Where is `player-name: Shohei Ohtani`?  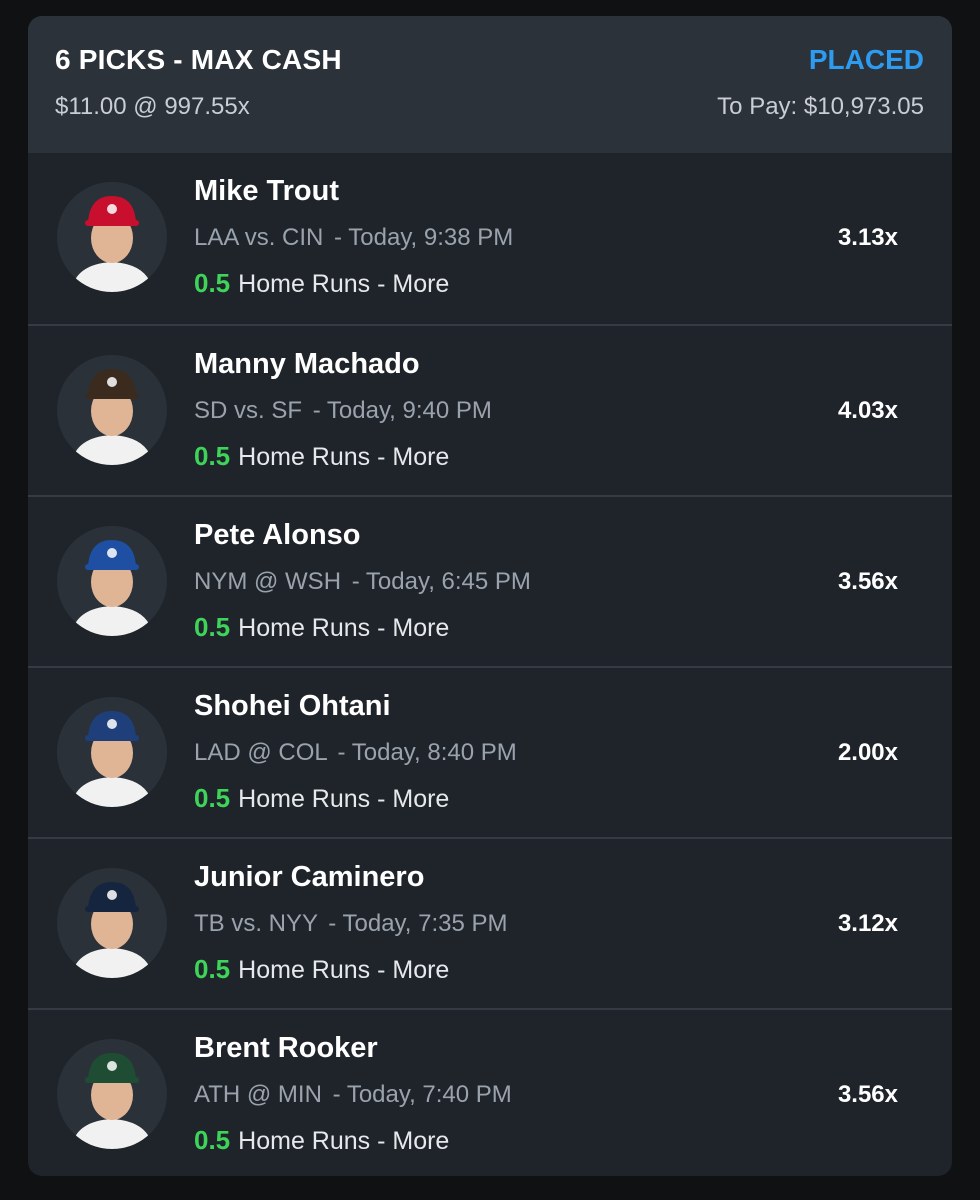
player-name: Shohei Ohtani is located at coordinates (292, 706).